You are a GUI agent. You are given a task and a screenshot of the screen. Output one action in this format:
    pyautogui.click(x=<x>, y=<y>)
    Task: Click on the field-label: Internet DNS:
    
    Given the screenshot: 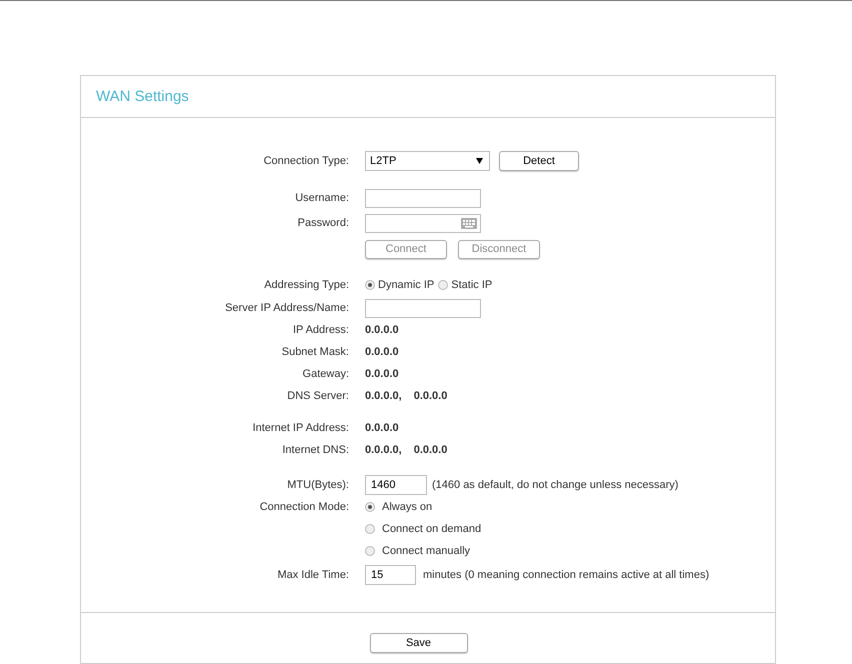 What is the action you would take?
    pyautogui.click(x=315, y=450)
    